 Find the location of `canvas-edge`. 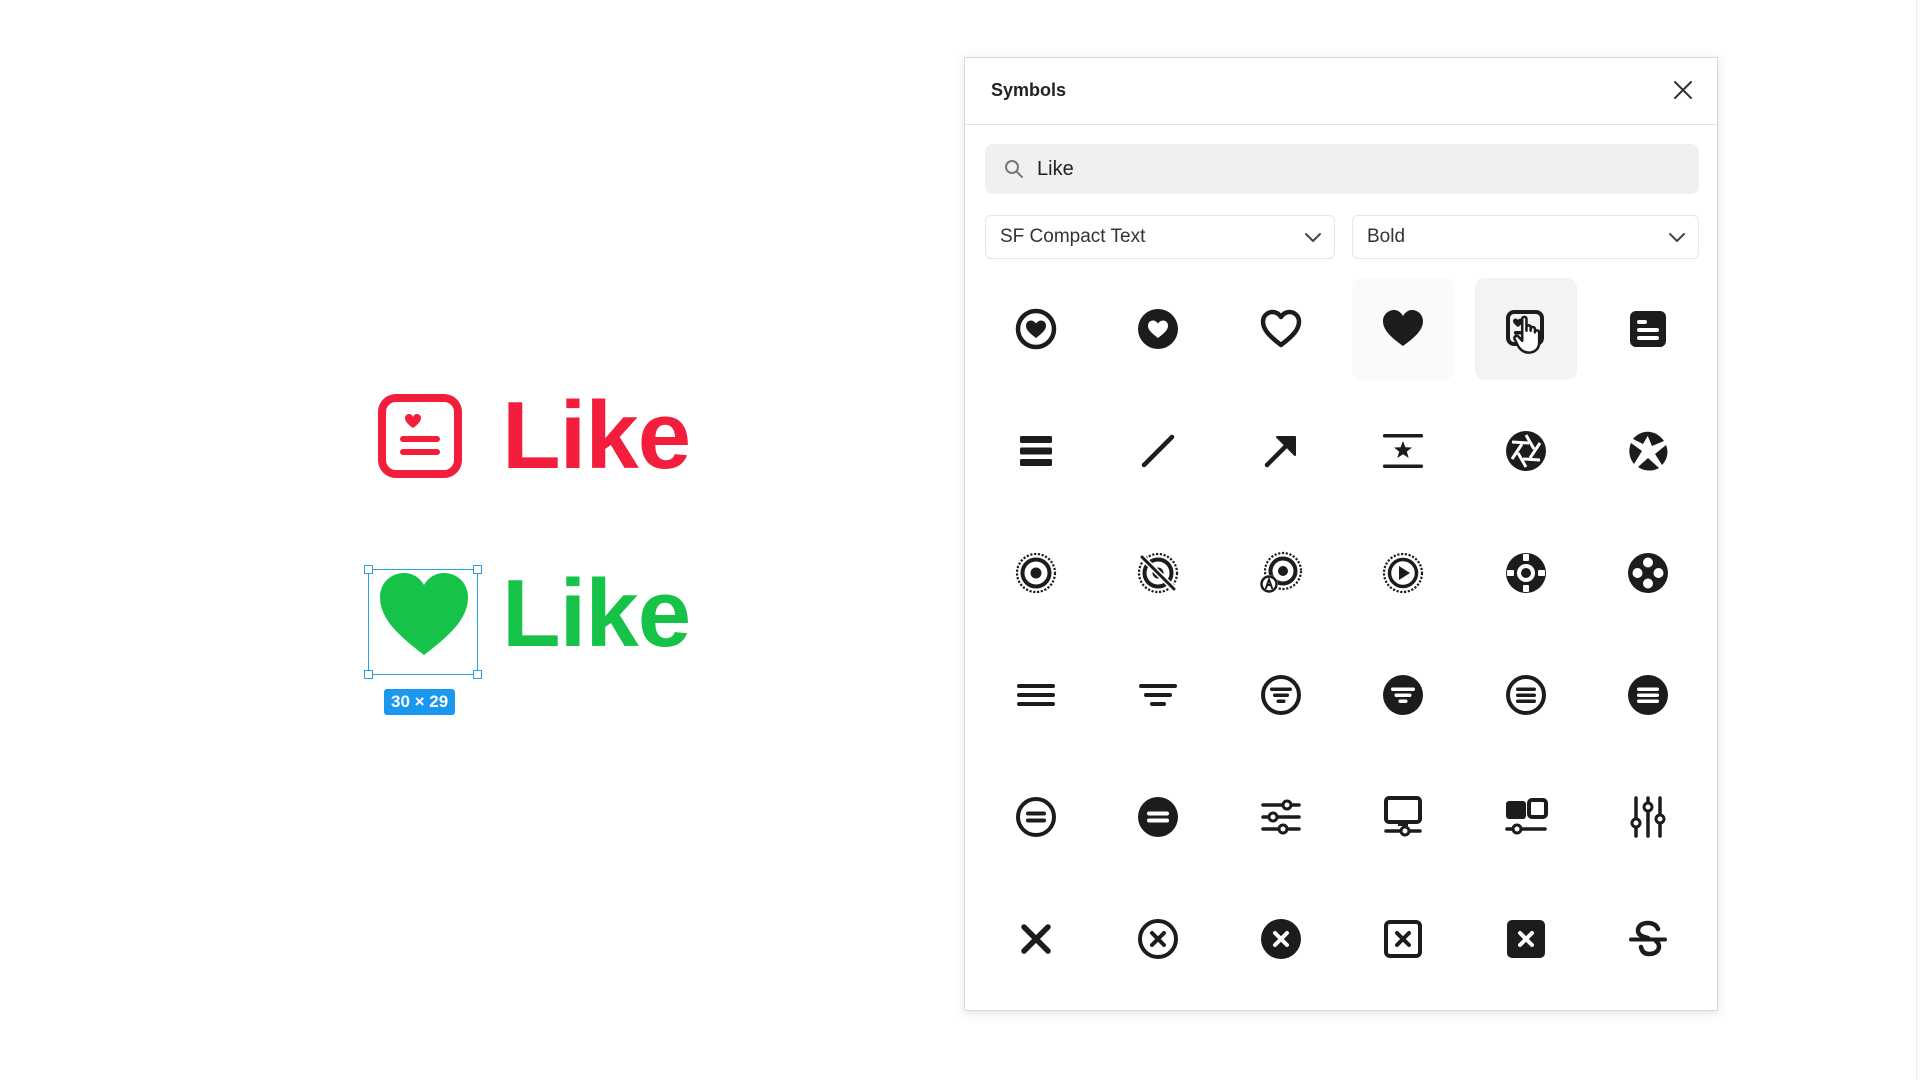

canvas-edge is located at coordinates (1916, 540).